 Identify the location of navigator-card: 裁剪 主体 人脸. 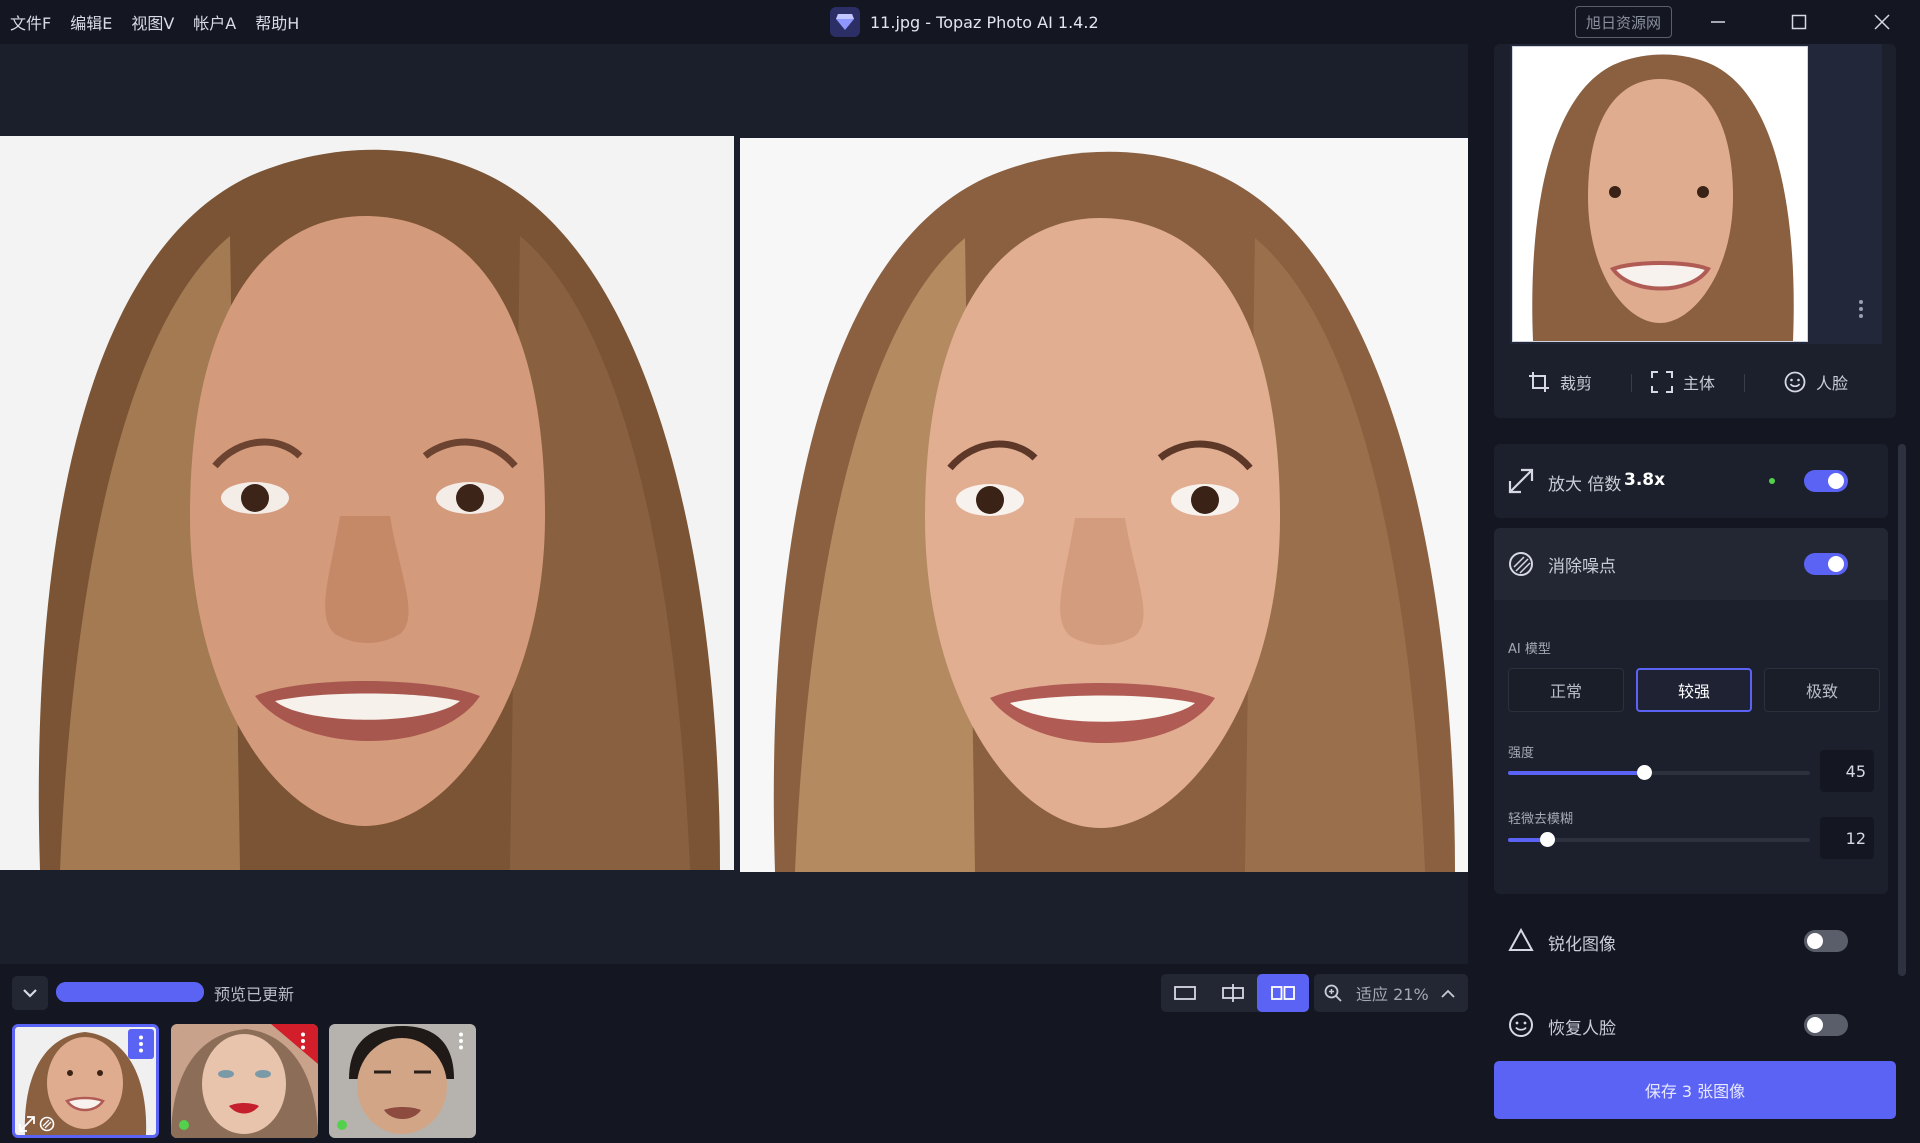
(1695, 231).